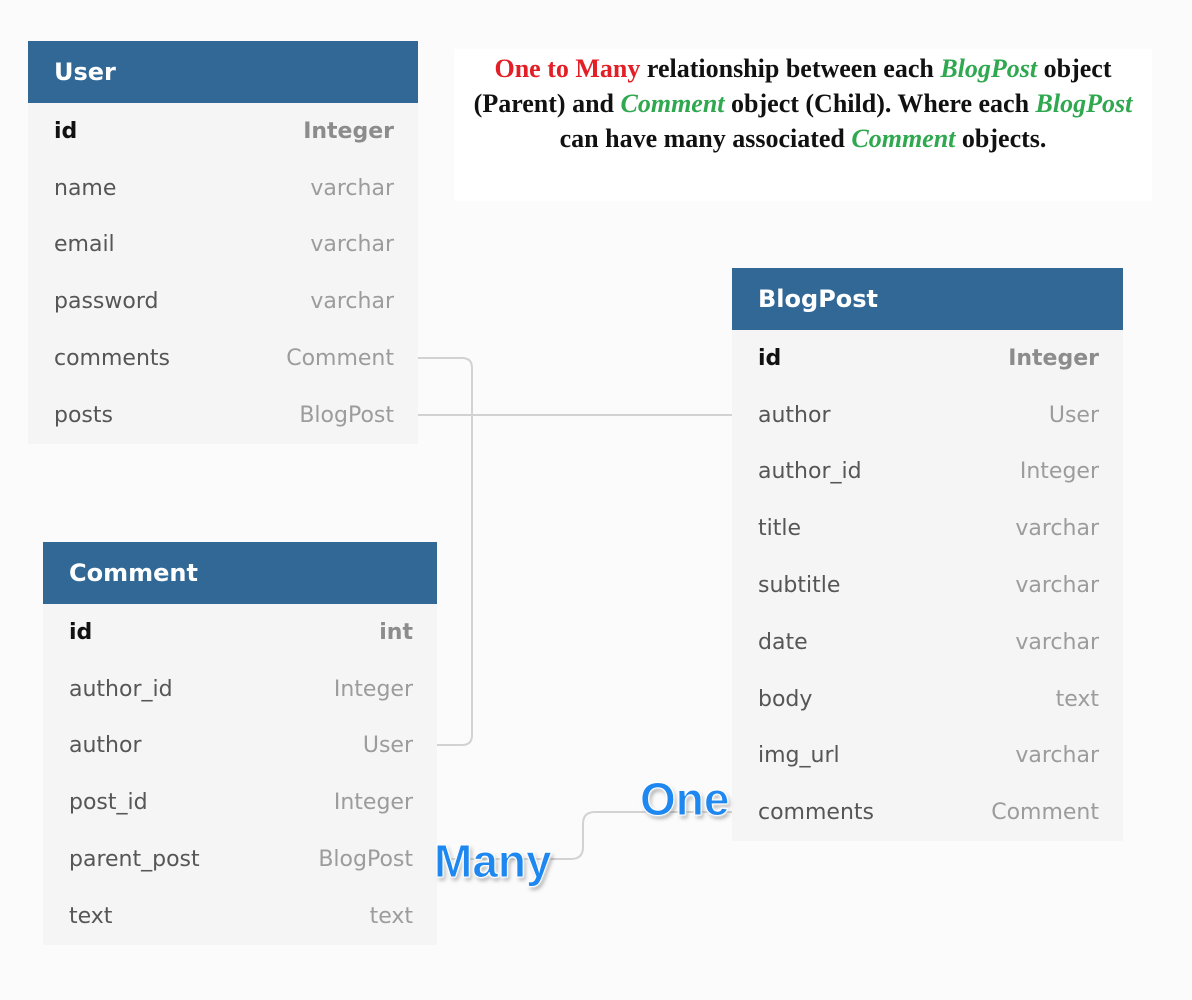  I want to click on field-name: title, so click(780, 529).